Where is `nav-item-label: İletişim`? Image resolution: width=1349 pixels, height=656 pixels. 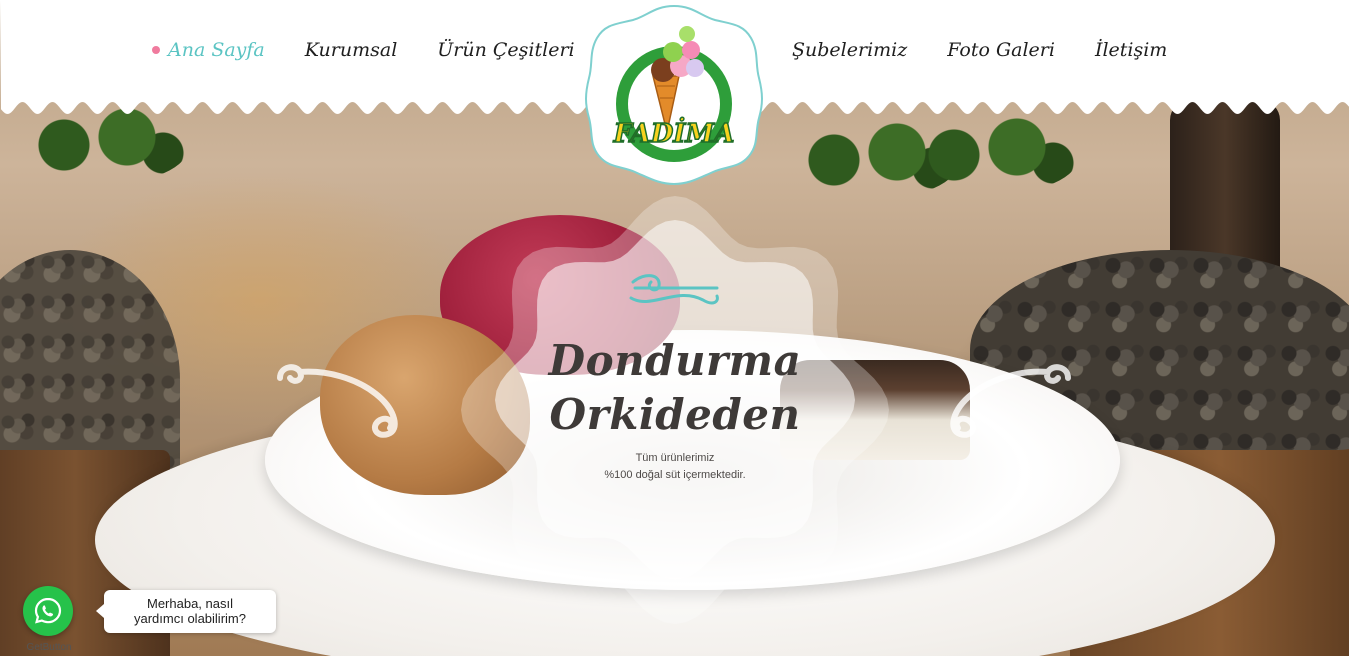
nav-item-label: İletişim is located at coordinates (1131, 50).